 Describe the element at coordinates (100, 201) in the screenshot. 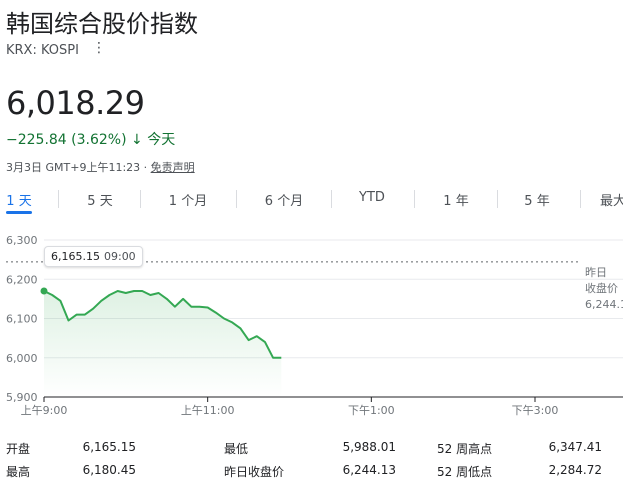

I see `tab-5-days: 5 天` at that location.